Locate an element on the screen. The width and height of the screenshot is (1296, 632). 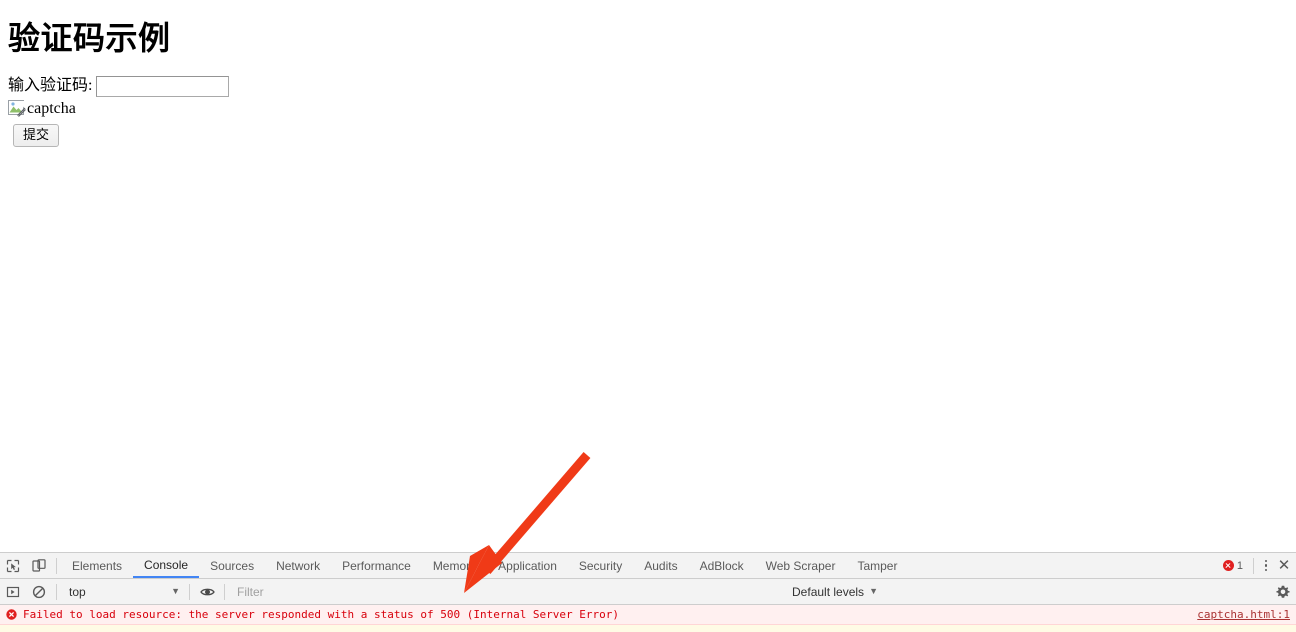
log-levels-select: Default levels ▼ is located at coordinates (835, 592).